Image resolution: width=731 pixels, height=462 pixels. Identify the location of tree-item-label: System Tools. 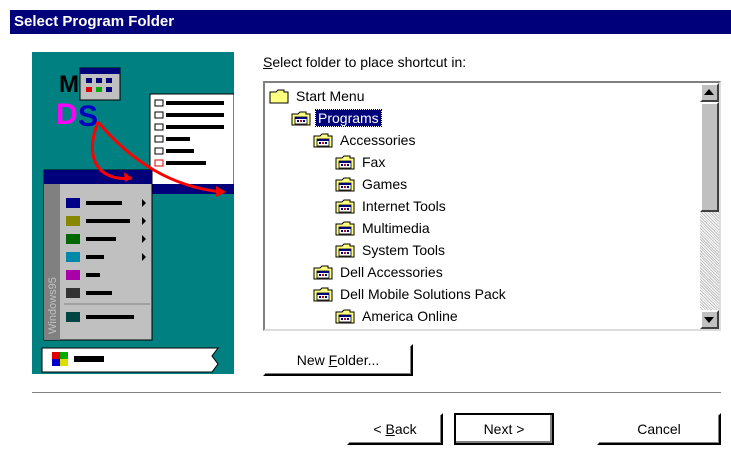
(403, 250).